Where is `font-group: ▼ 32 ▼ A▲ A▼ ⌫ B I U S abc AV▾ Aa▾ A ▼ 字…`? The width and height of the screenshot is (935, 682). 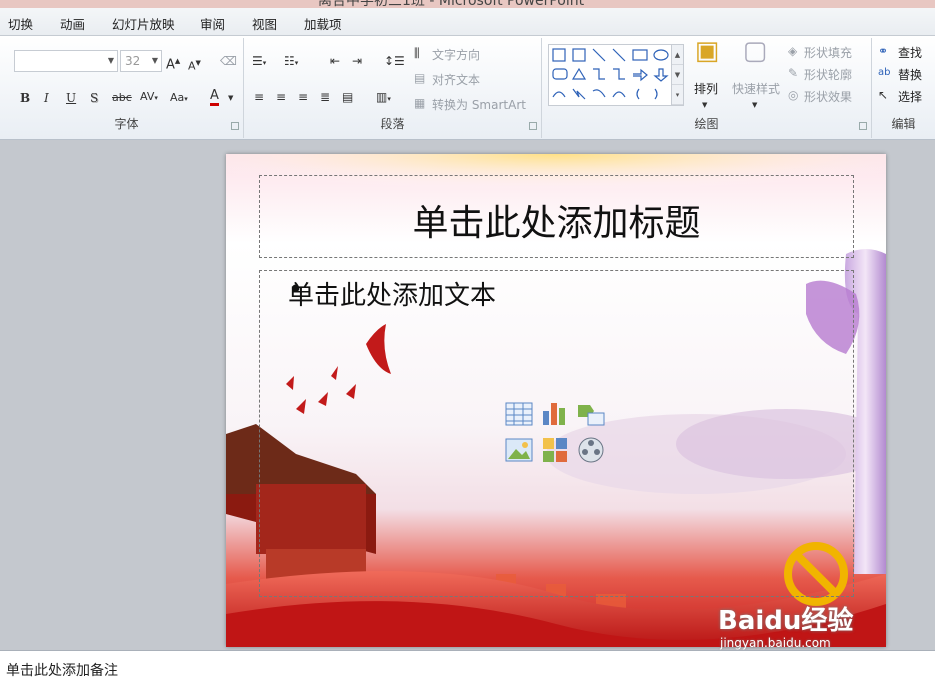 font-group: ▼ 32 ▼ A▲ A▼ ⌫ B I U S abc AV▾ Aa▾ A ▼ 字… is located at coordinates (127, 88).